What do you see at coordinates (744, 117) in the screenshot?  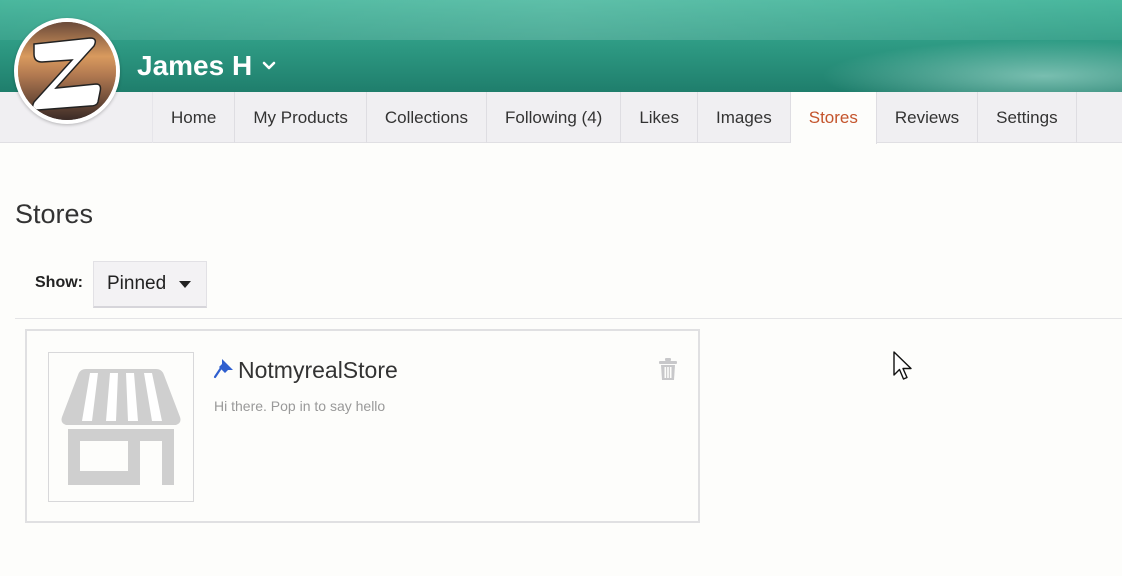 I see `tab-images: Images` at bounding box center [744, 117].